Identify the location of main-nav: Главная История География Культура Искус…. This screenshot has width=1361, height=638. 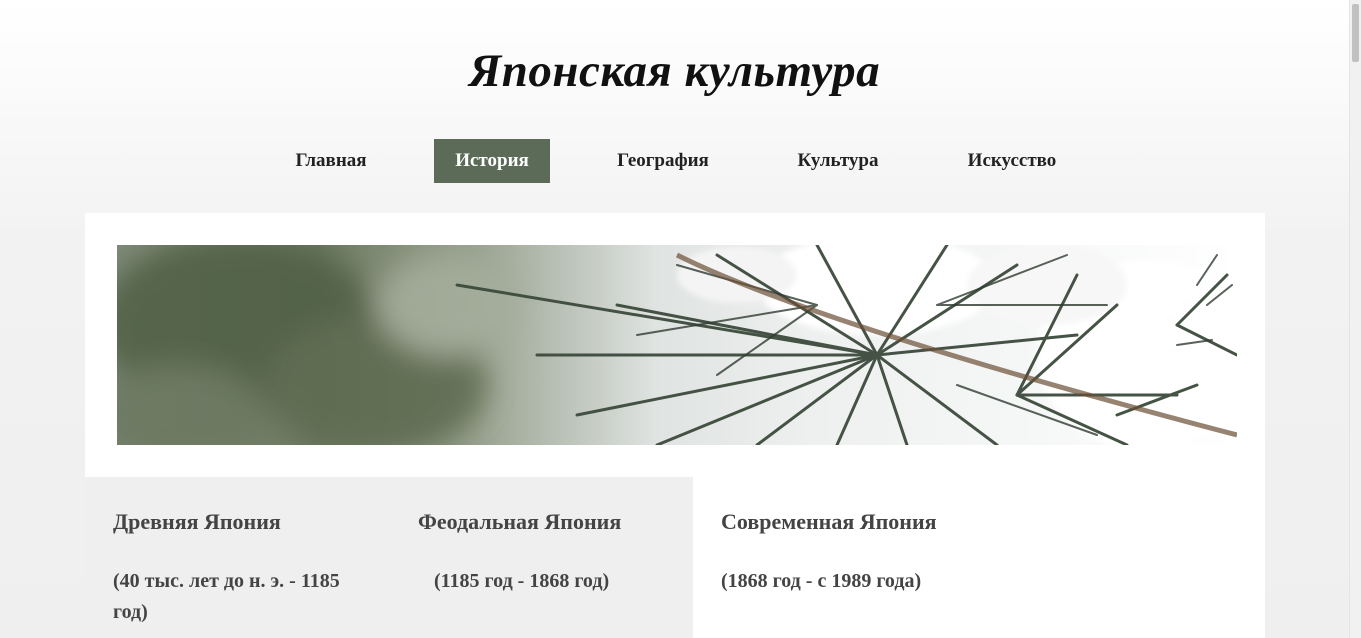
(674, 161).